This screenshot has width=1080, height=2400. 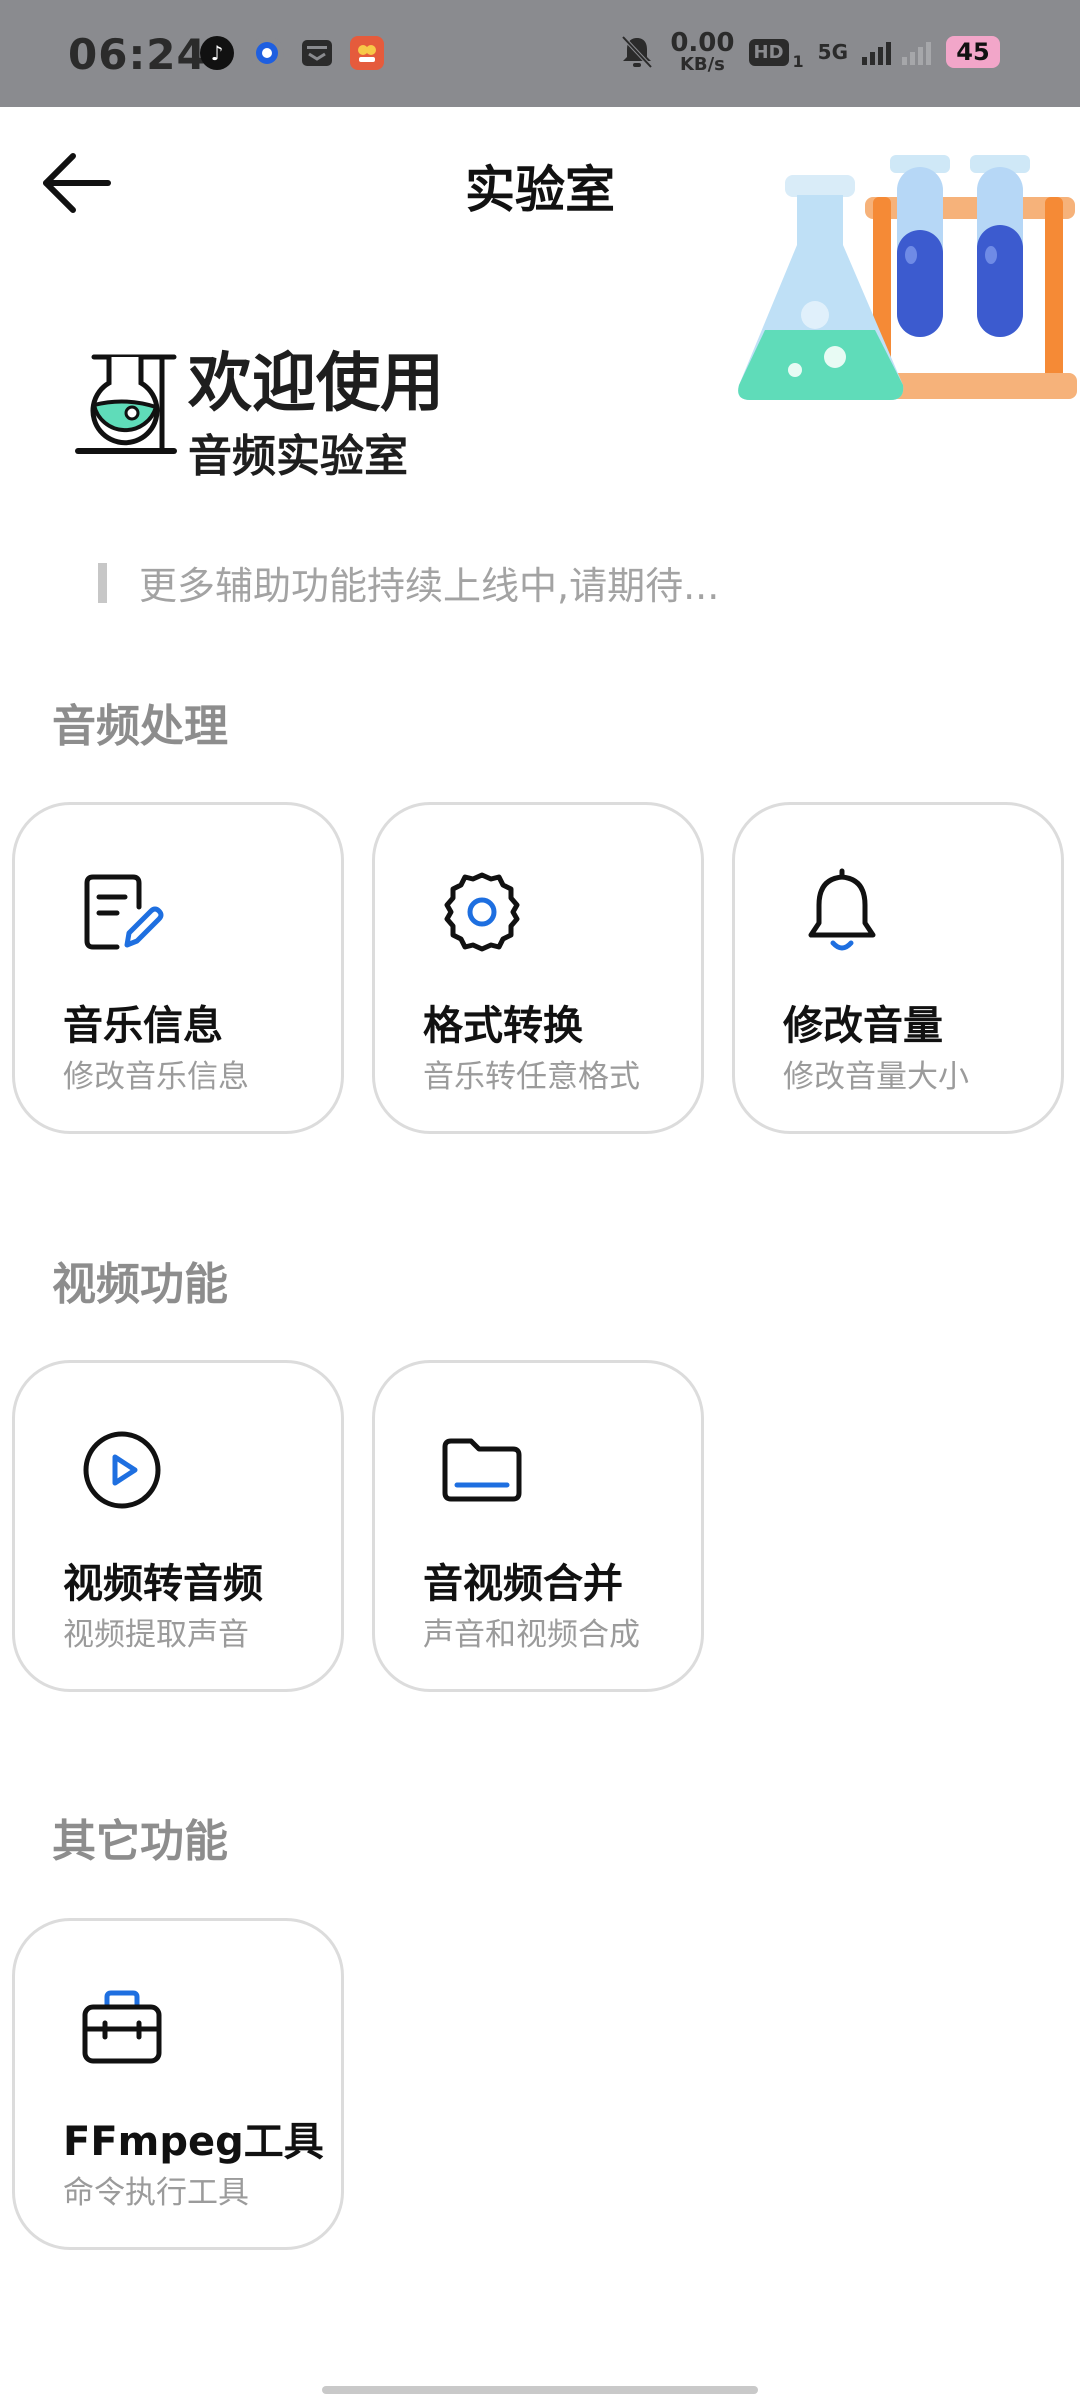 I want to click on net-speed-value: 0.00, so click(x=702, y=43).